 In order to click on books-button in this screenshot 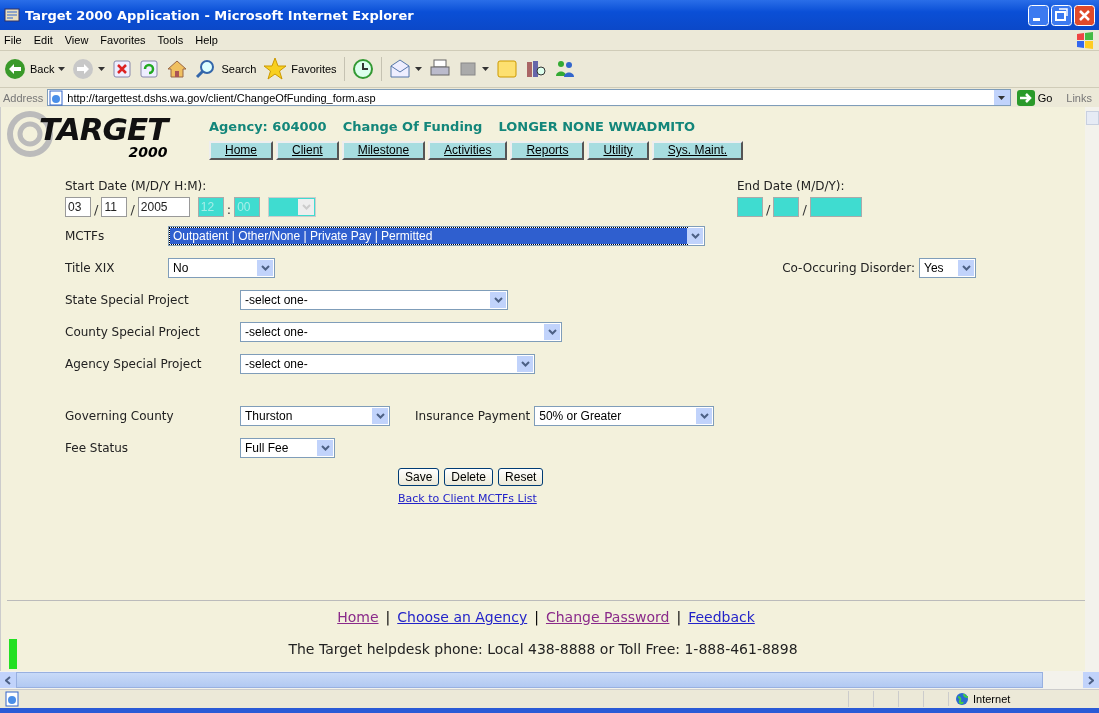, I will do `click(535, 69)`.